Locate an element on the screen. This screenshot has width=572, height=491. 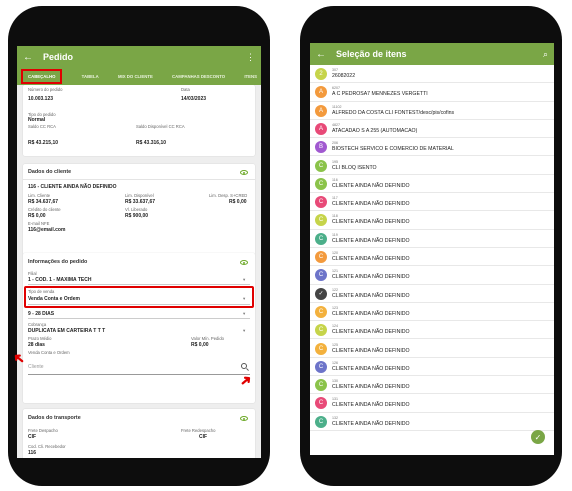
list-item: A 6207 A C PEDROSA7 MENNEZES VERGETTI is located at coordinates (432, 92).